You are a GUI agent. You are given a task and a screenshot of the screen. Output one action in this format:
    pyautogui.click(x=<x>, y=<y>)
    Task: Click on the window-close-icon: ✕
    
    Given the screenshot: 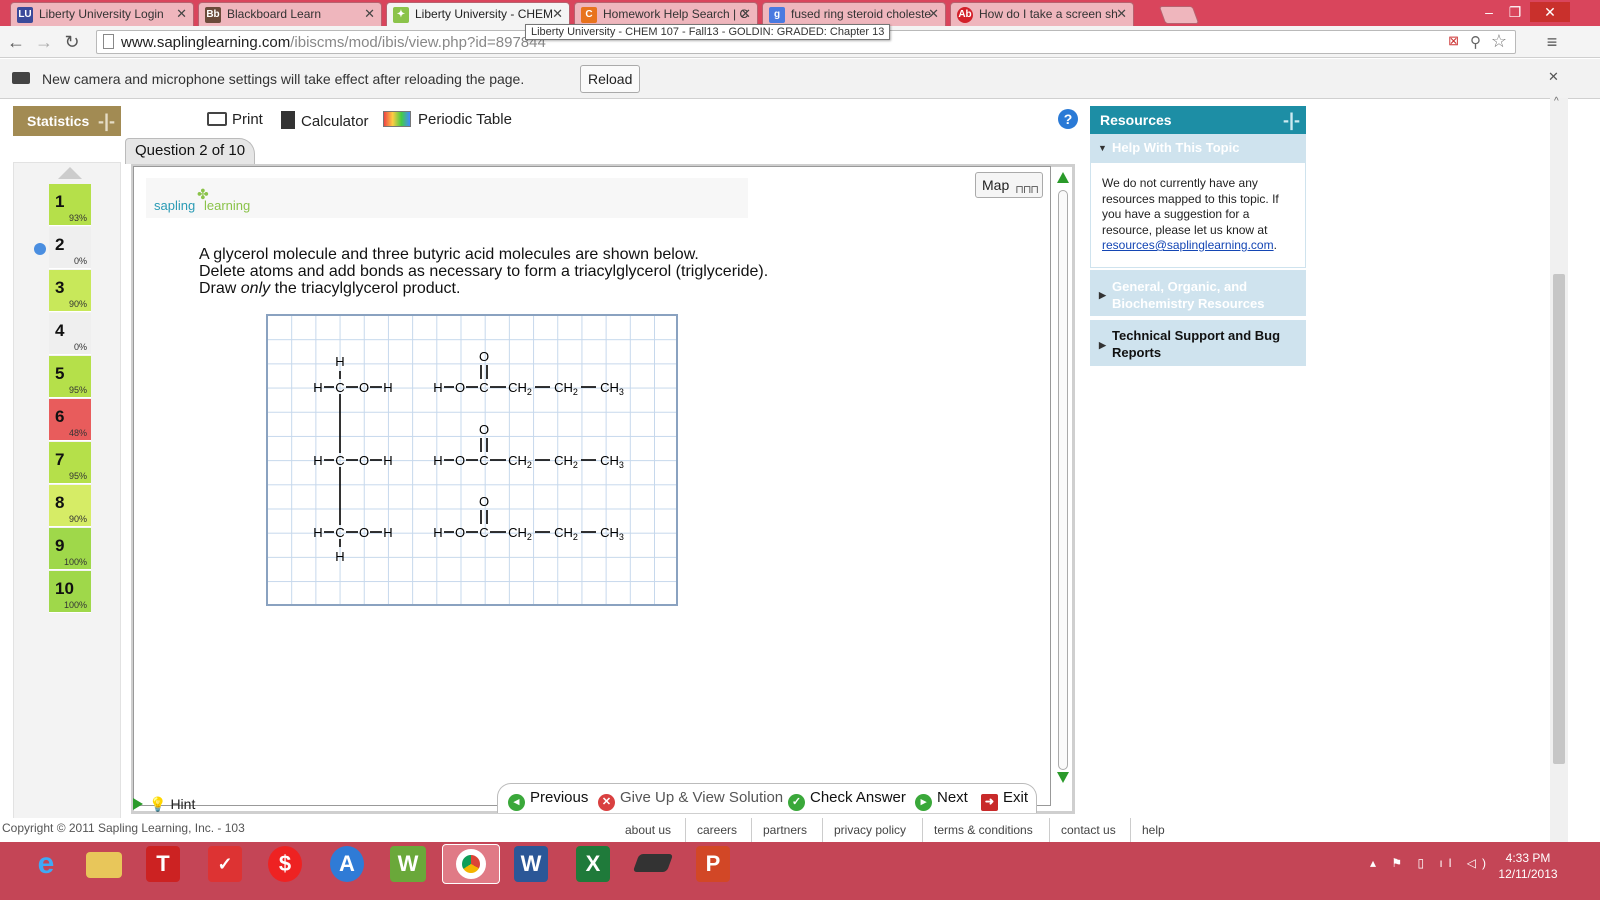 What is the action you would take?
    pyautogui.click(x=1550, y=12)
    